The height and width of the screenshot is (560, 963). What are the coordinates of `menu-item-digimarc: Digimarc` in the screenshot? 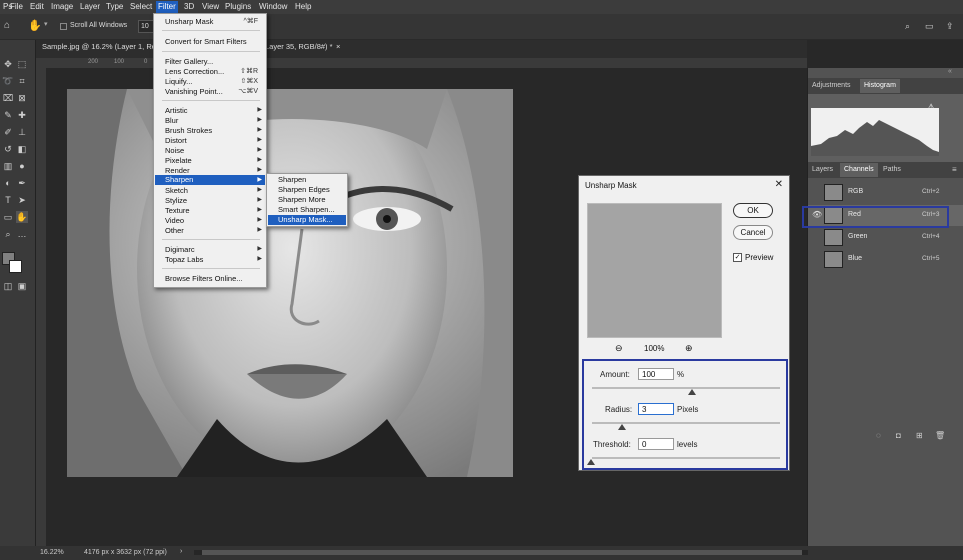 It's located at (180, 249).